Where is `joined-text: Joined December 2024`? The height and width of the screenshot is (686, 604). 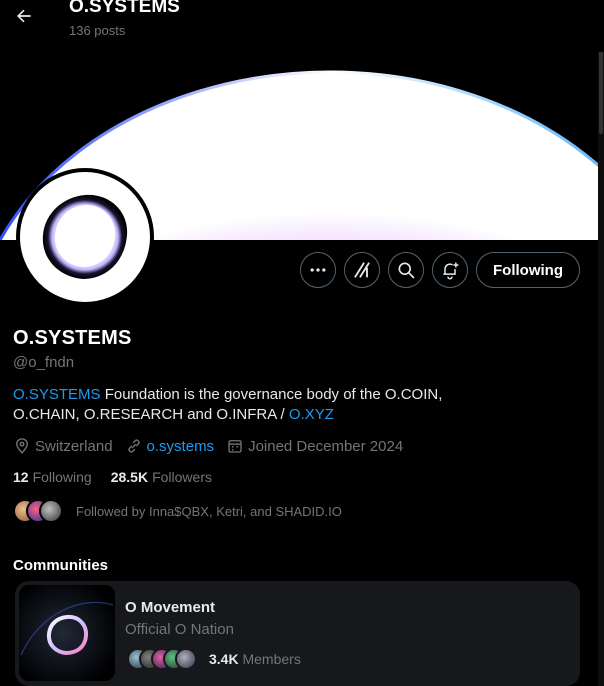 joined-text: Joined December 2024 is located at coordinates (326, 446).